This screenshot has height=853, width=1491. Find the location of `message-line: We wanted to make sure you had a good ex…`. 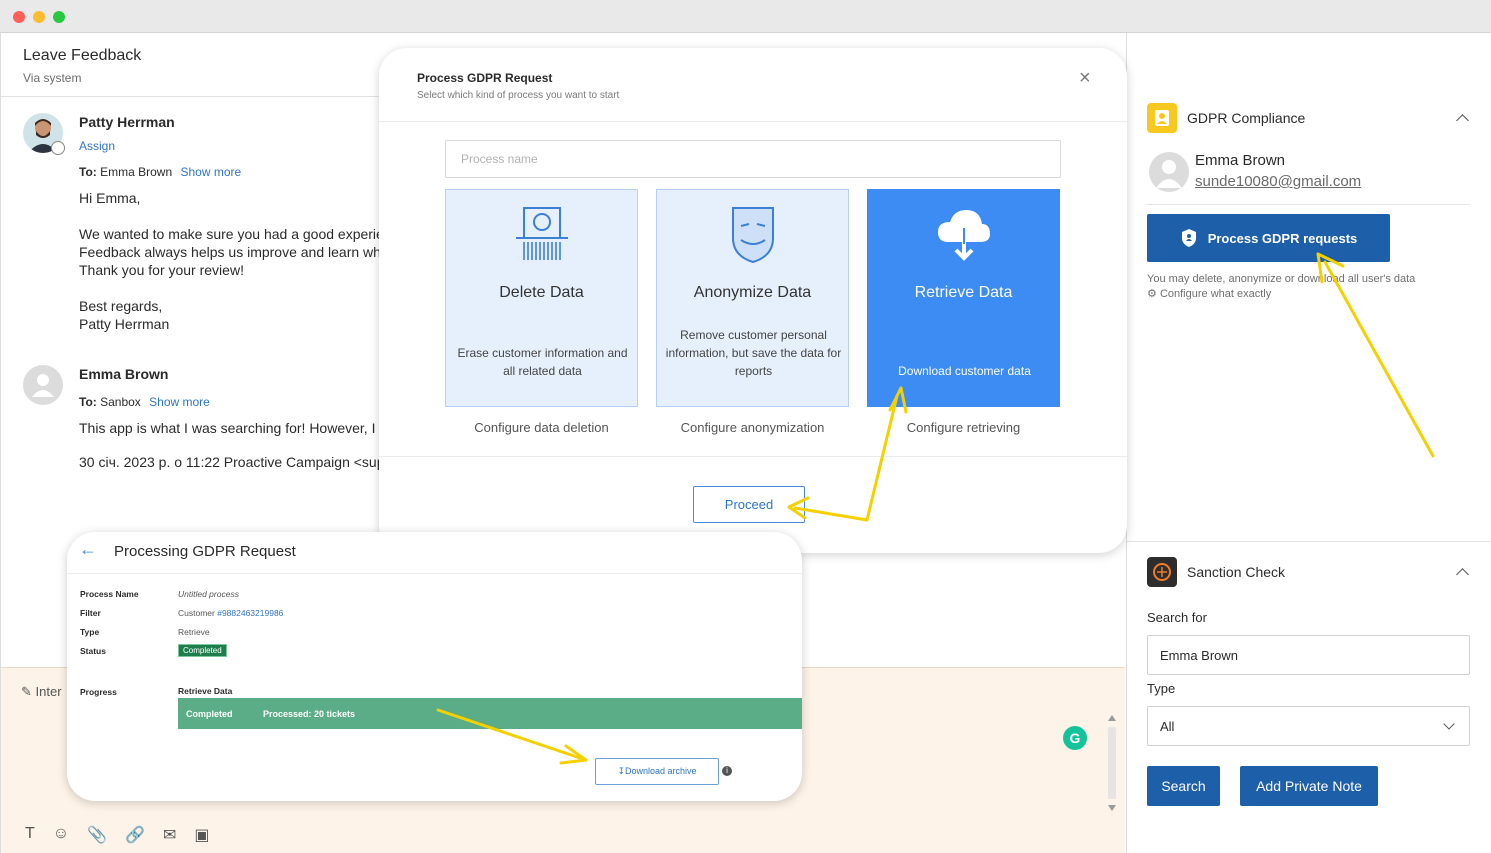

message-line: We wanted to make sure you had a good ex… is located at coordinates (231, 234).